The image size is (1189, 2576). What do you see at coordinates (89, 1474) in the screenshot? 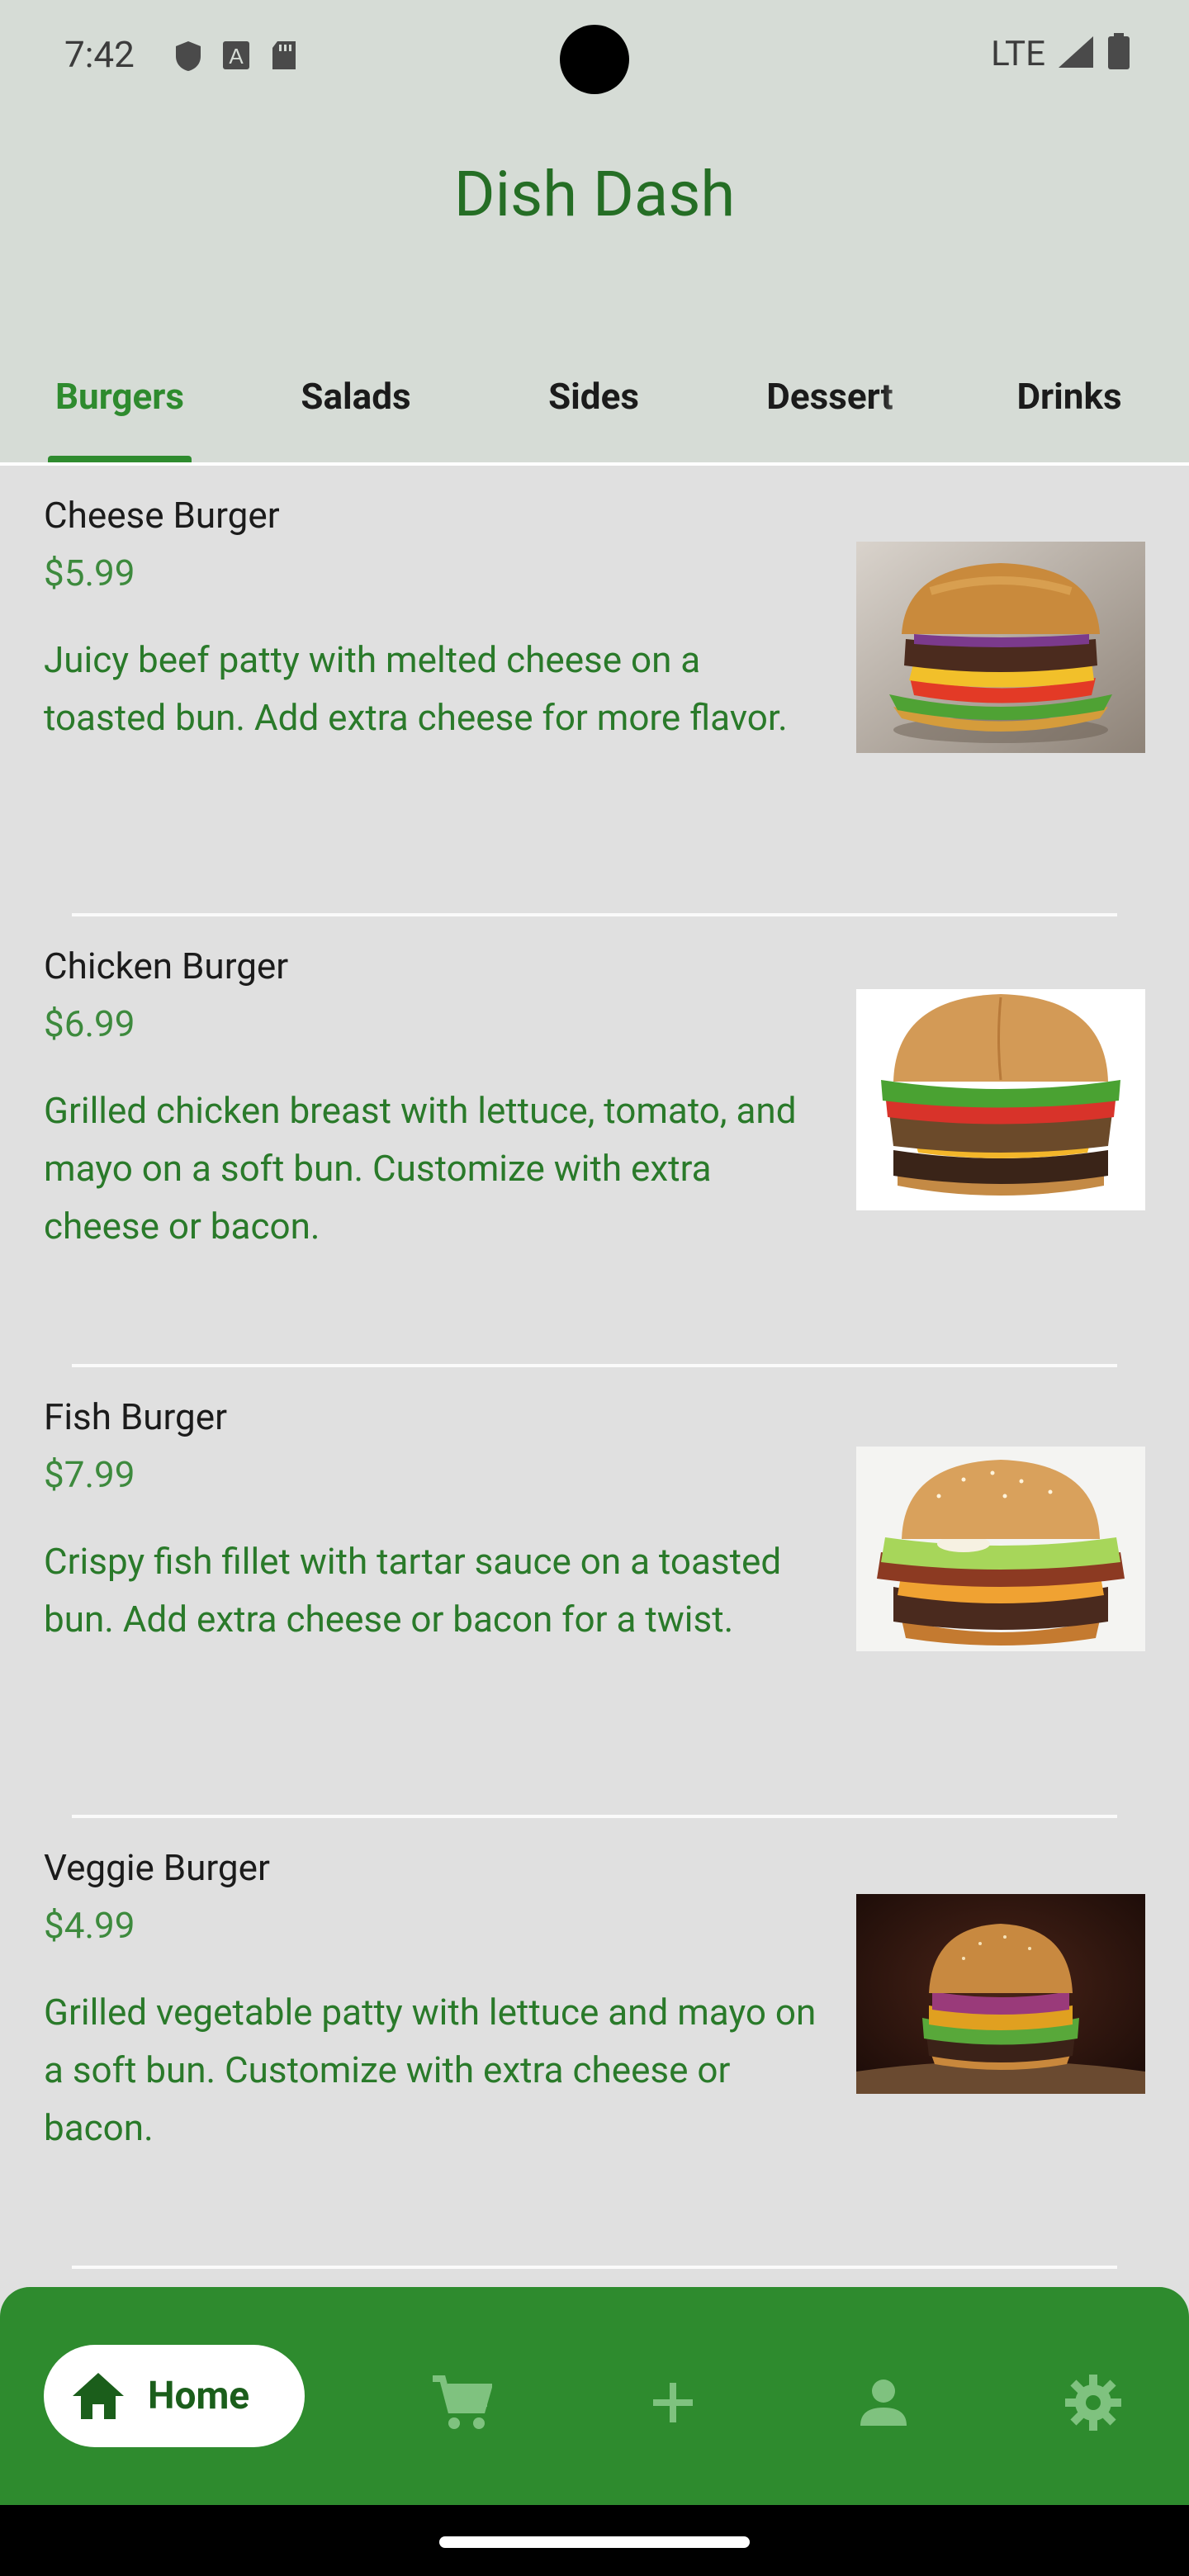
I see `item-price: $7.99` at bounding box center [89, 1474].